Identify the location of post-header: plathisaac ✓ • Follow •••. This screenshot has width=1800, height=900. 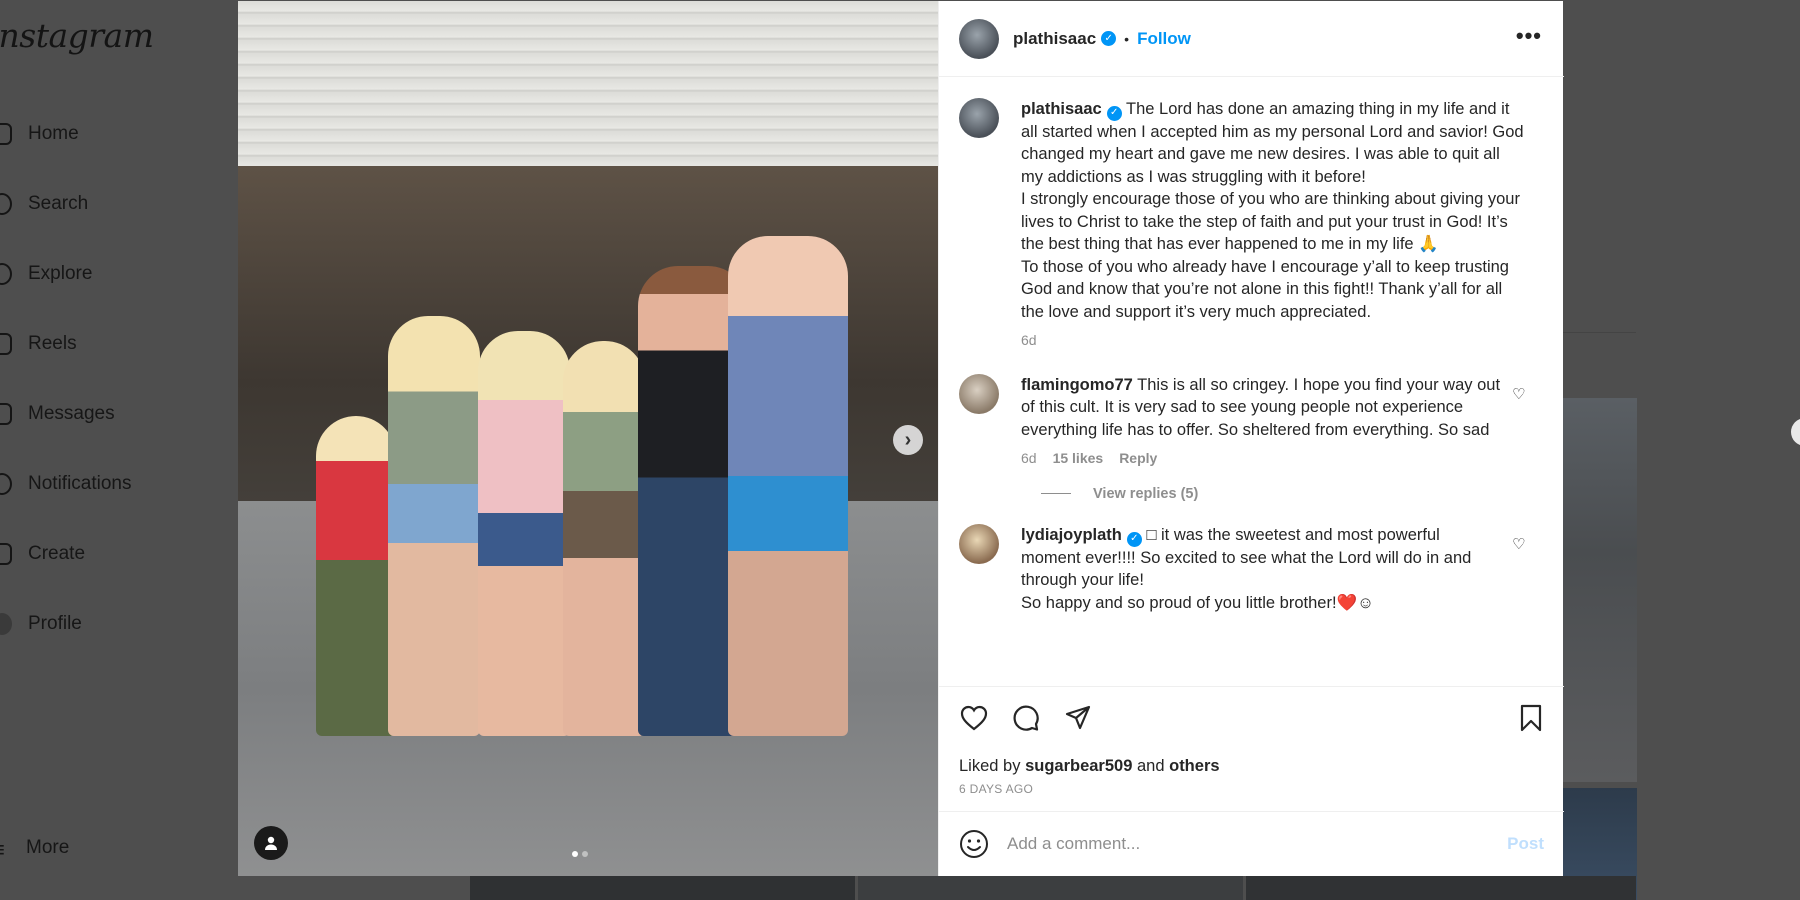
(1251, 39).